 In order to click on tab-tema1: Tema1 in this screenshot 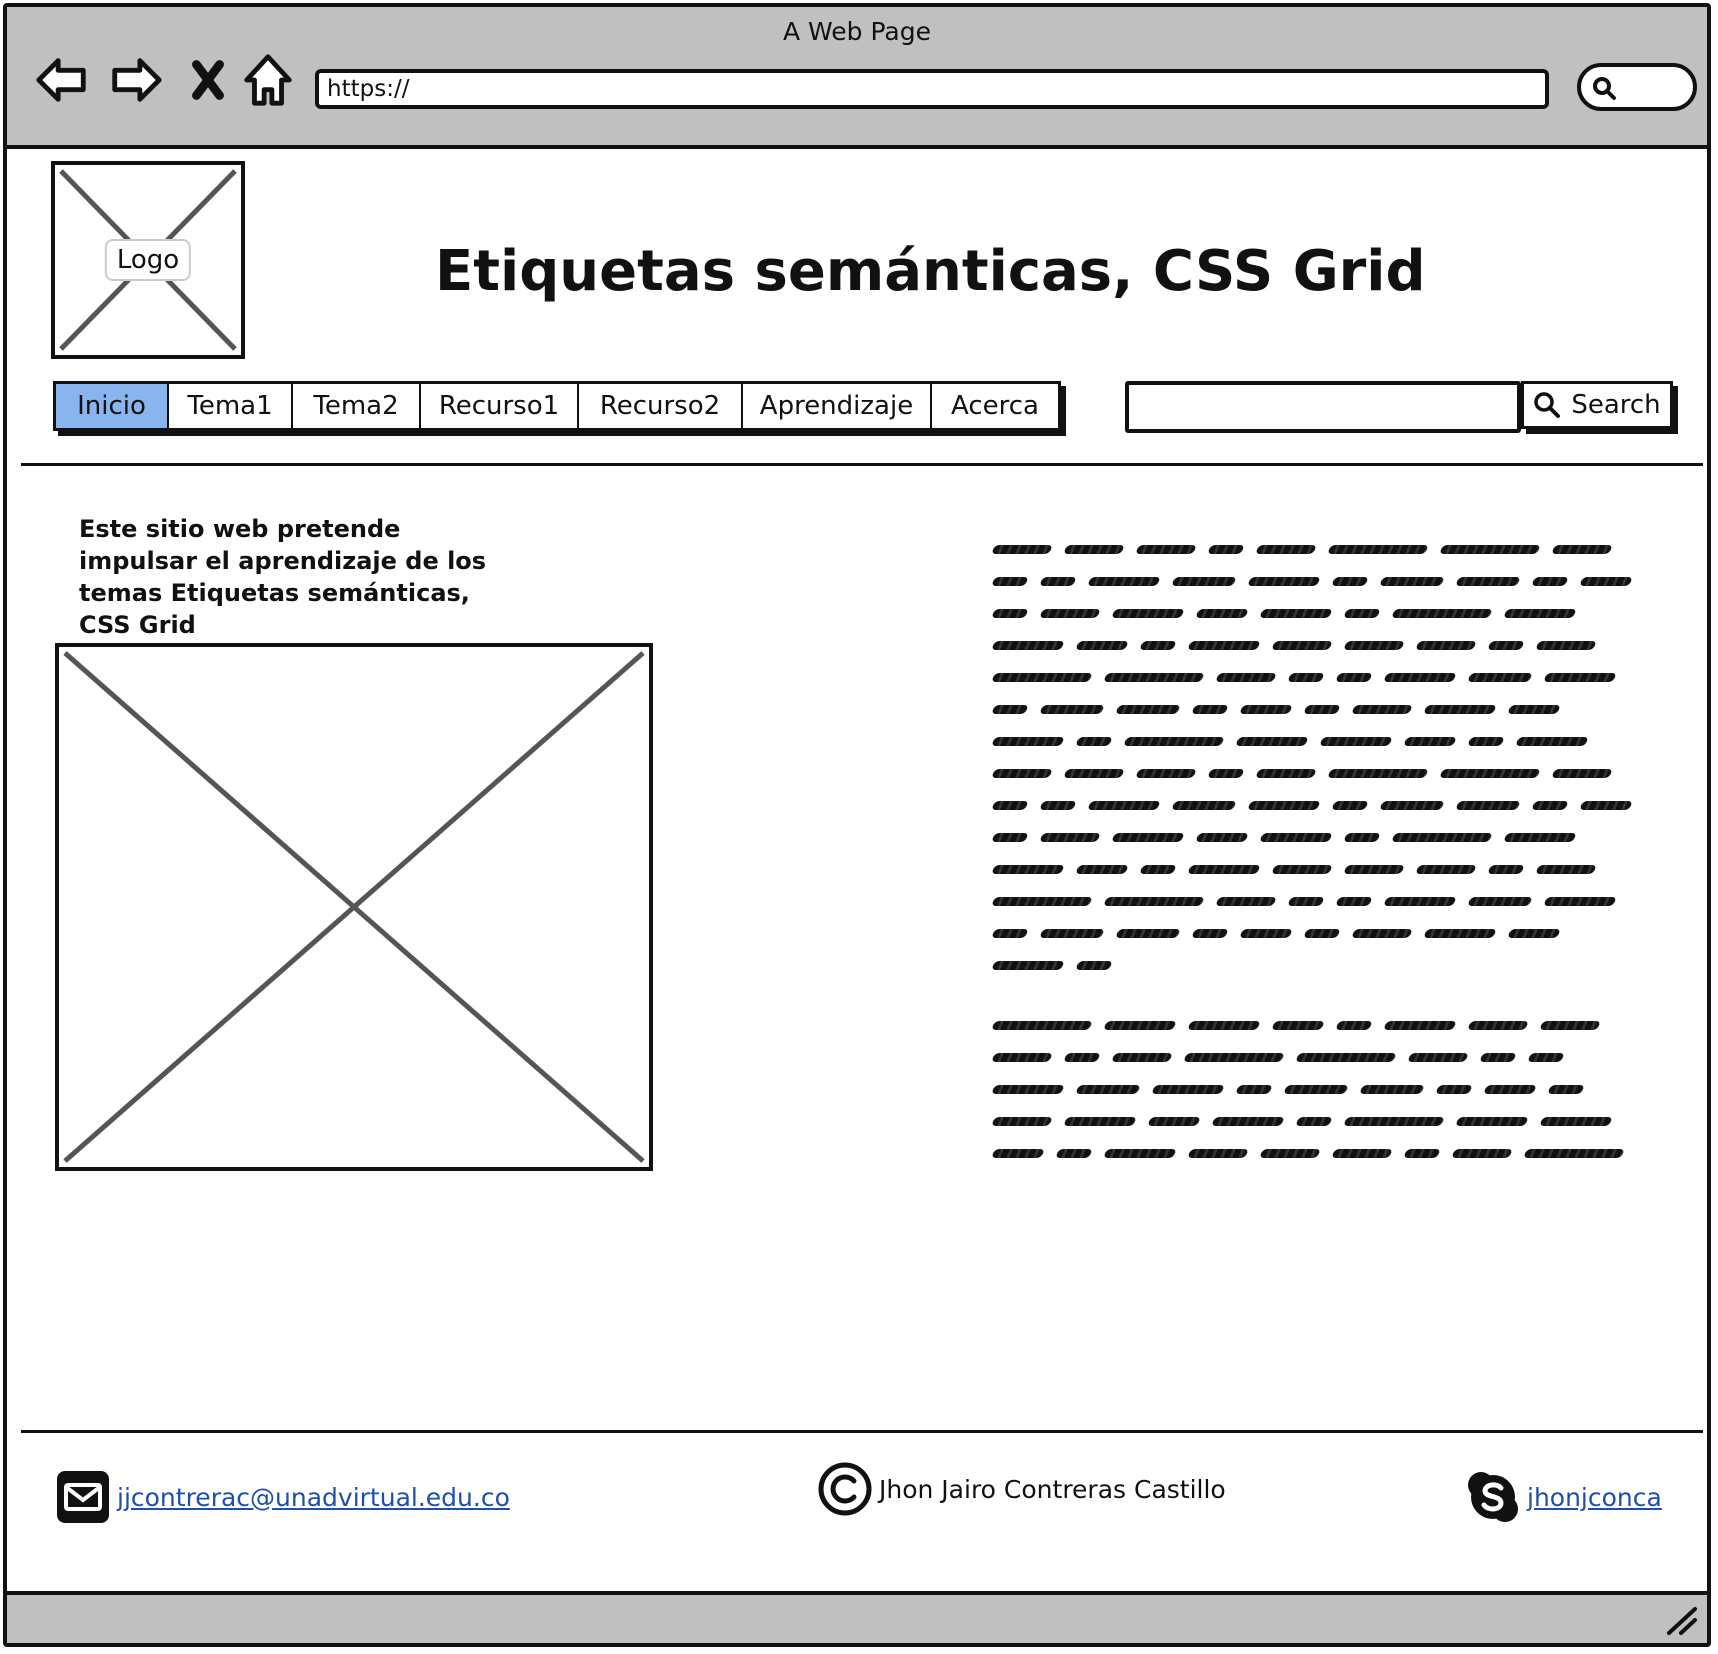, I will do `click(231, 406)`.